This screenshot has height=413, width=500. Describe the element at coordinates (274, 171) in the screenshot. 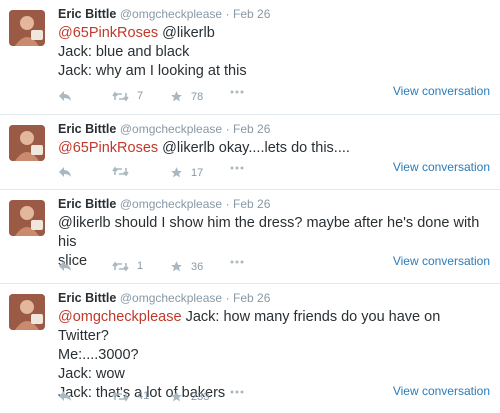

I see `tweet-actions: 17 View conversation` at that location.